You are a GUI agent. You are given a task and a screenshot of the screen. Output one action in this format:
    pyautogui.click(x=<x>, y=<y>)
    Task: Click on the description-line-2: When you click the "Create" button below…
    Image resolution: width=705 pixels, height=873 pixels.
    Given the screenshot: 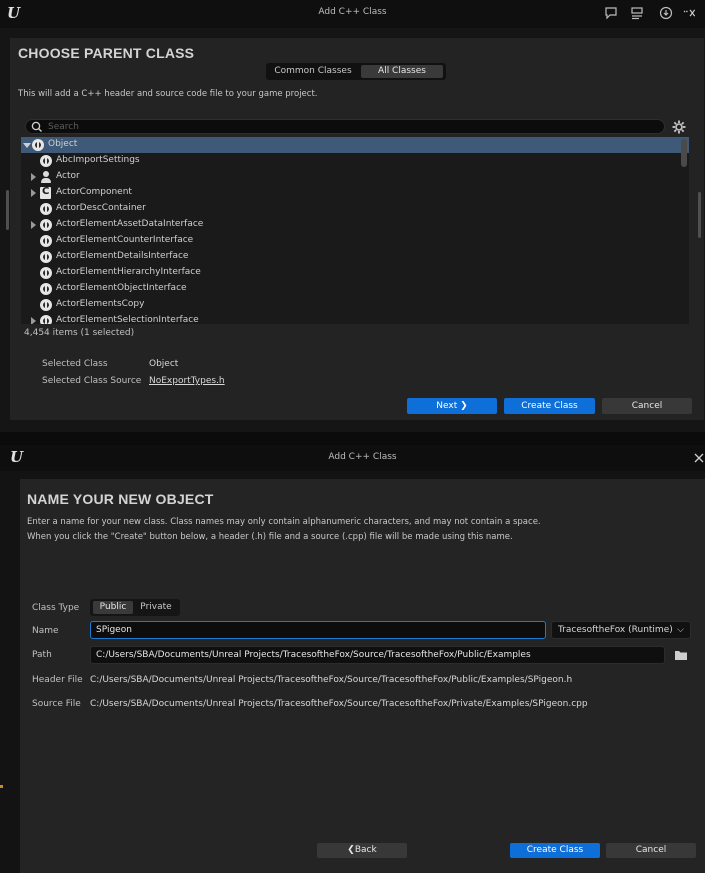 What is the action you would take?
    pyautogui.click(x=270, y=537)
    